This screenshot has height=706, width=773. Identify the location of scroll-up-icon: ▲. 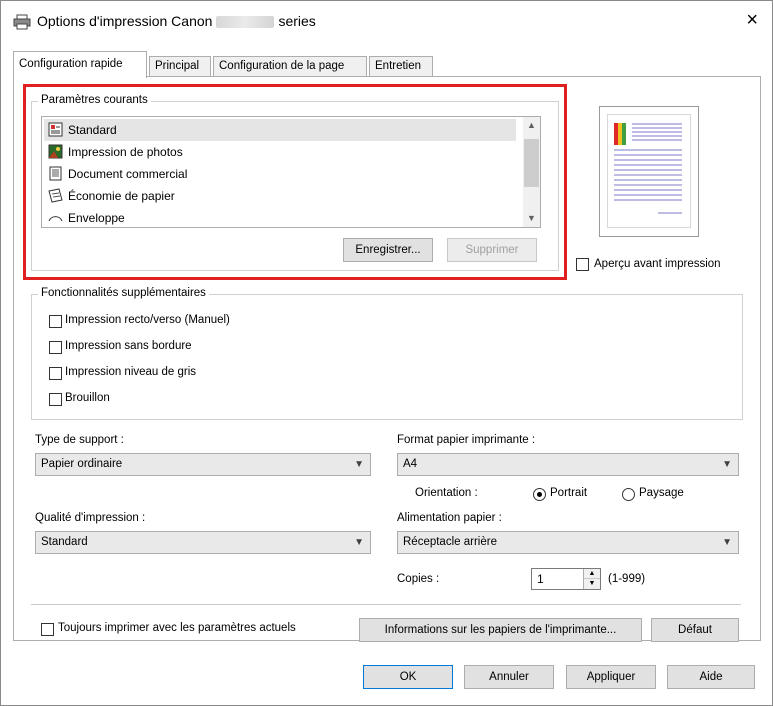
(531, 125).